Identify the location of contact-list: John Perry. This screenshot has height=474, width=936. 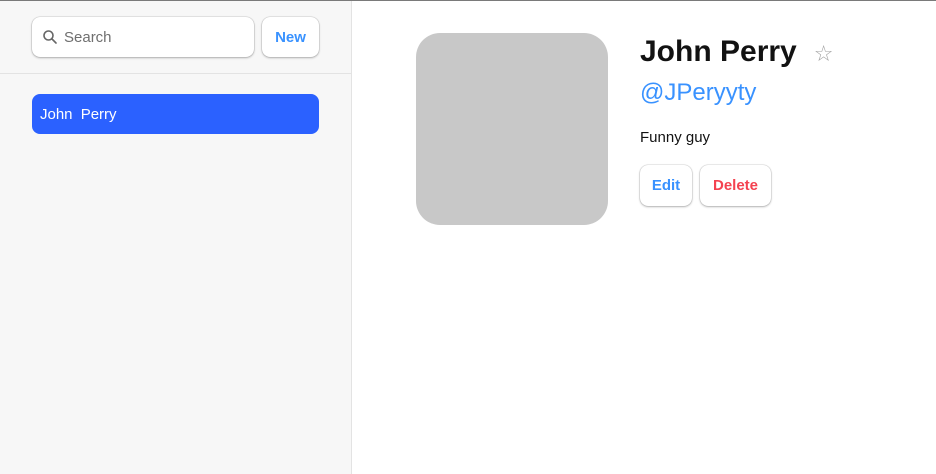
(175, 114).